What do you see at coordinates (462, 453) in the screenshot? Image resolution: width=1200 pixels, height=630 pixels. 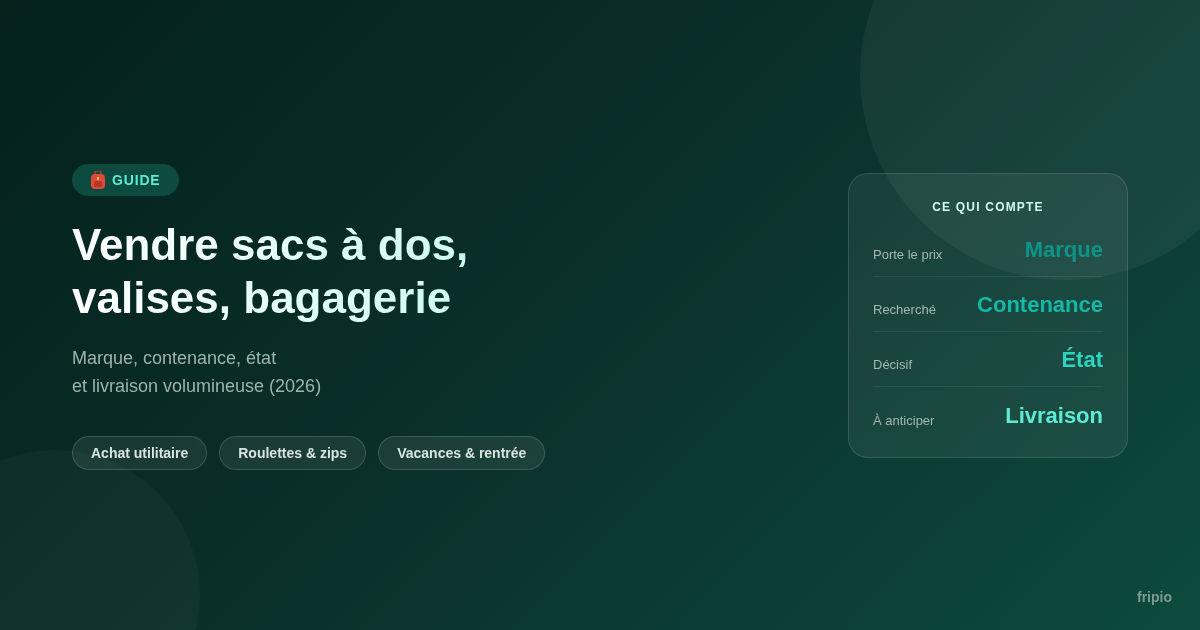 I see `tag-chip: Vacances & rentrée` at bounding box center [462, 453].